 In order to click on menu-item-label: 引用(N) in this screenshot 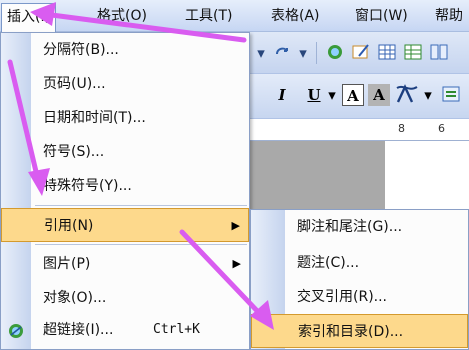, I will do `click(69, 226)`.